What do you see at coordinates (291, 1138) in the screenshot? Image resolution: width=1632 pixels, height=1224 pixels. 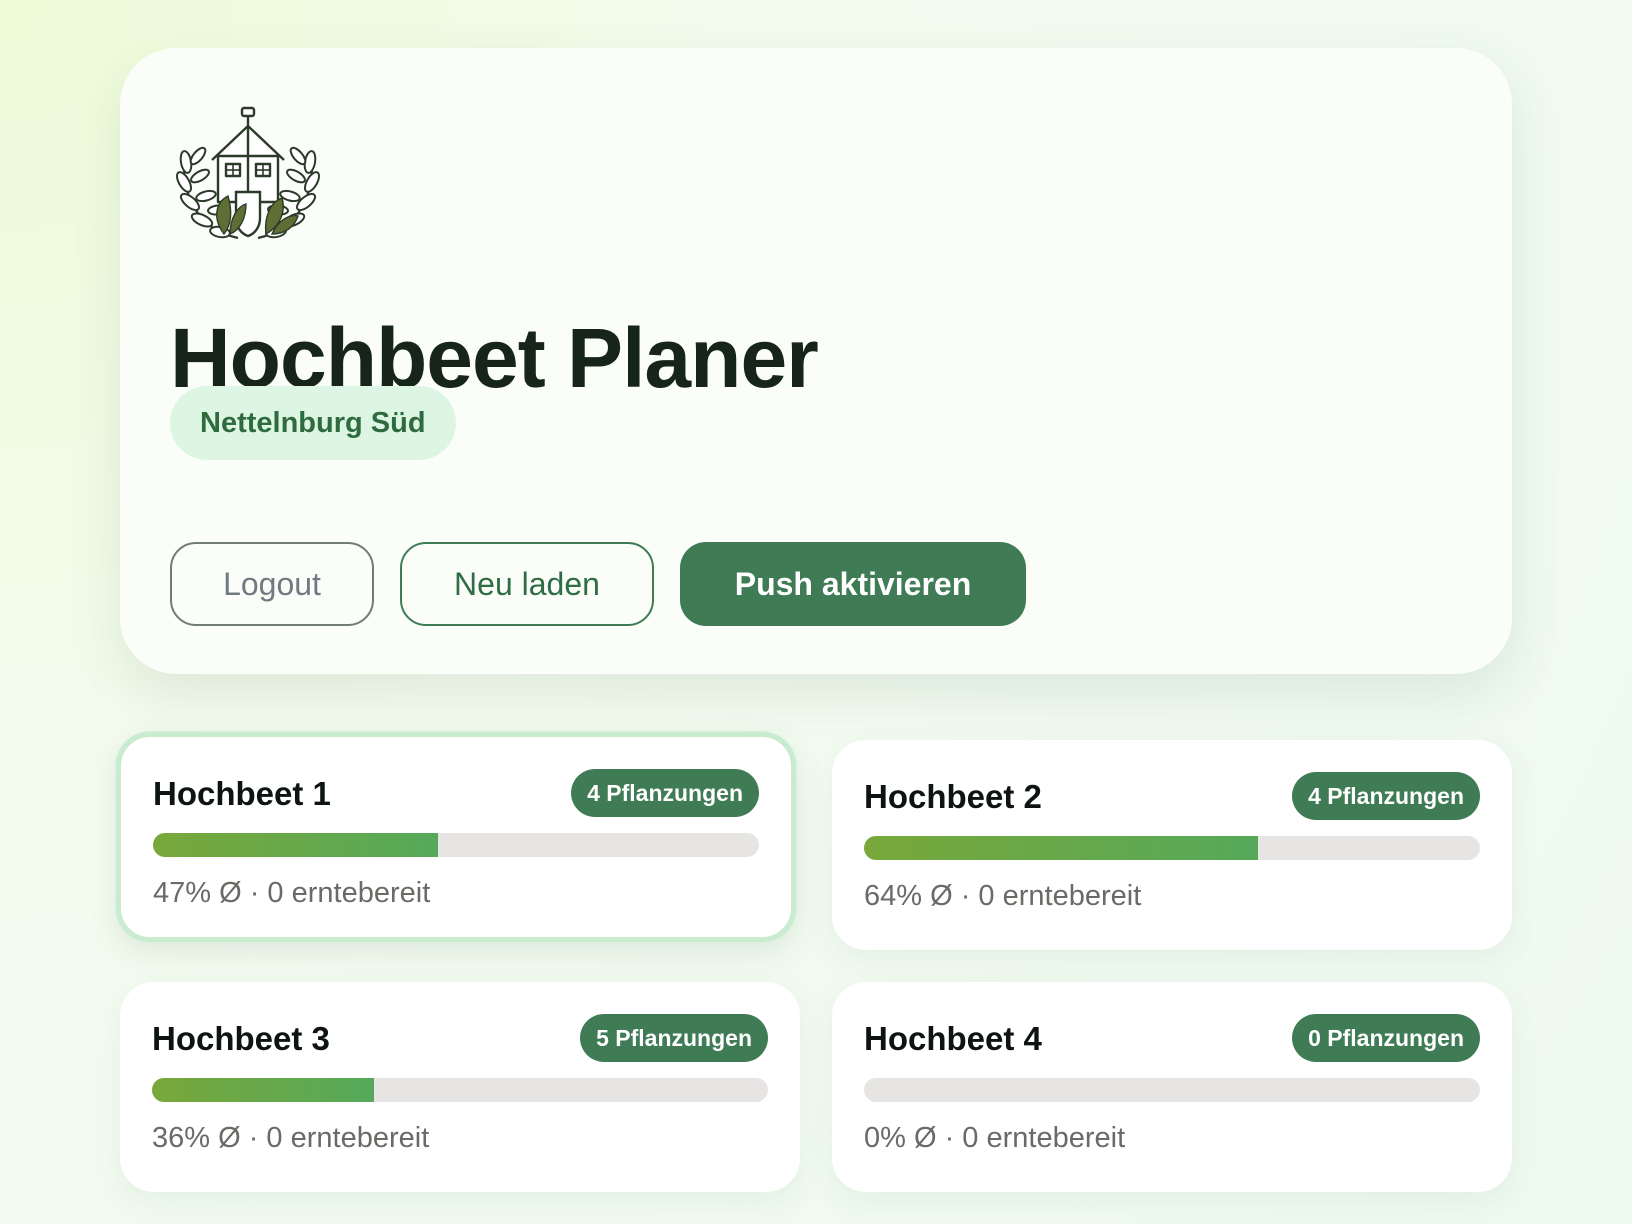 I see `bed-stats: 36% Ø · 0 erntebereit` at bounding box center [291, 1138].